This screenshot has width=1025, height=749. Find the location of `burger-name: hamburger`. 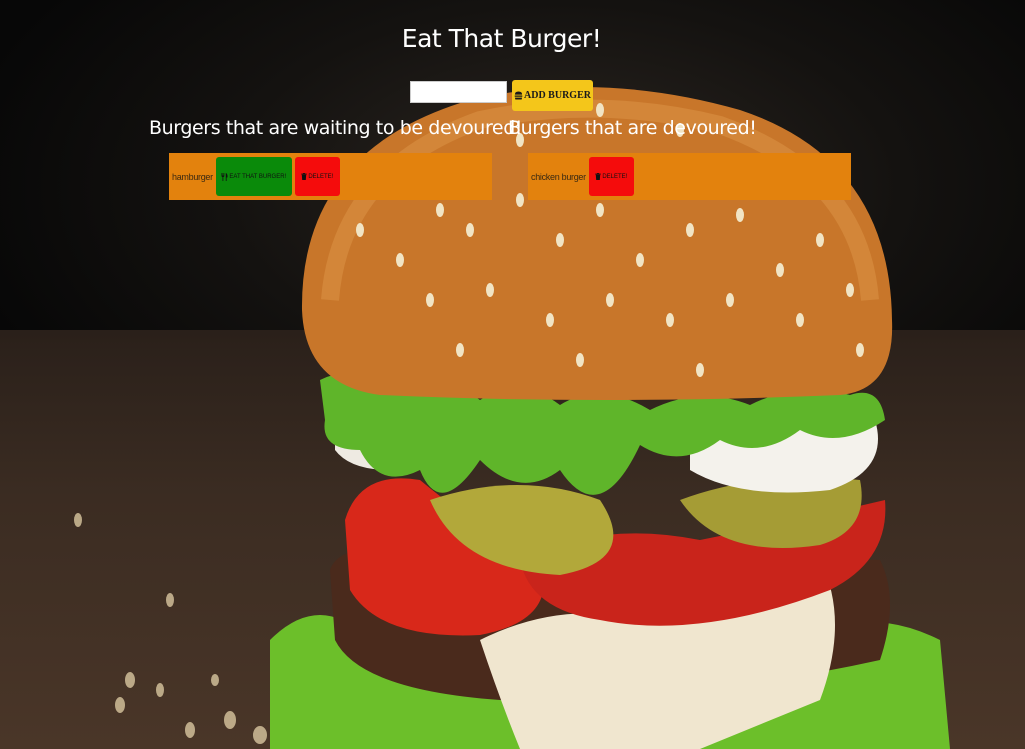

burger-name: hamburger is located at coordinates (192, 176).